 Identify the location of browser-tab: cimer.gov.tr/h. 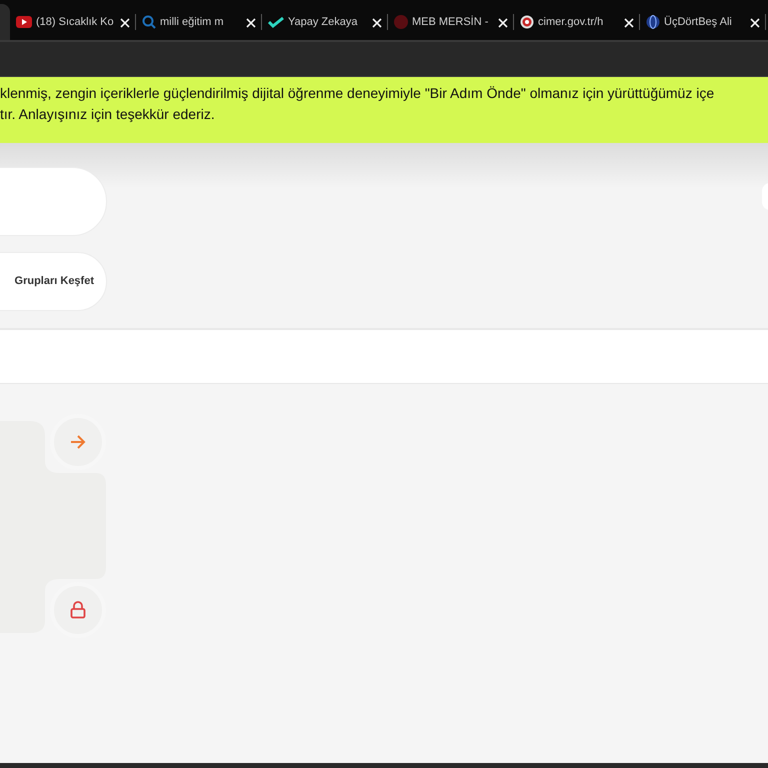
(577, 22).